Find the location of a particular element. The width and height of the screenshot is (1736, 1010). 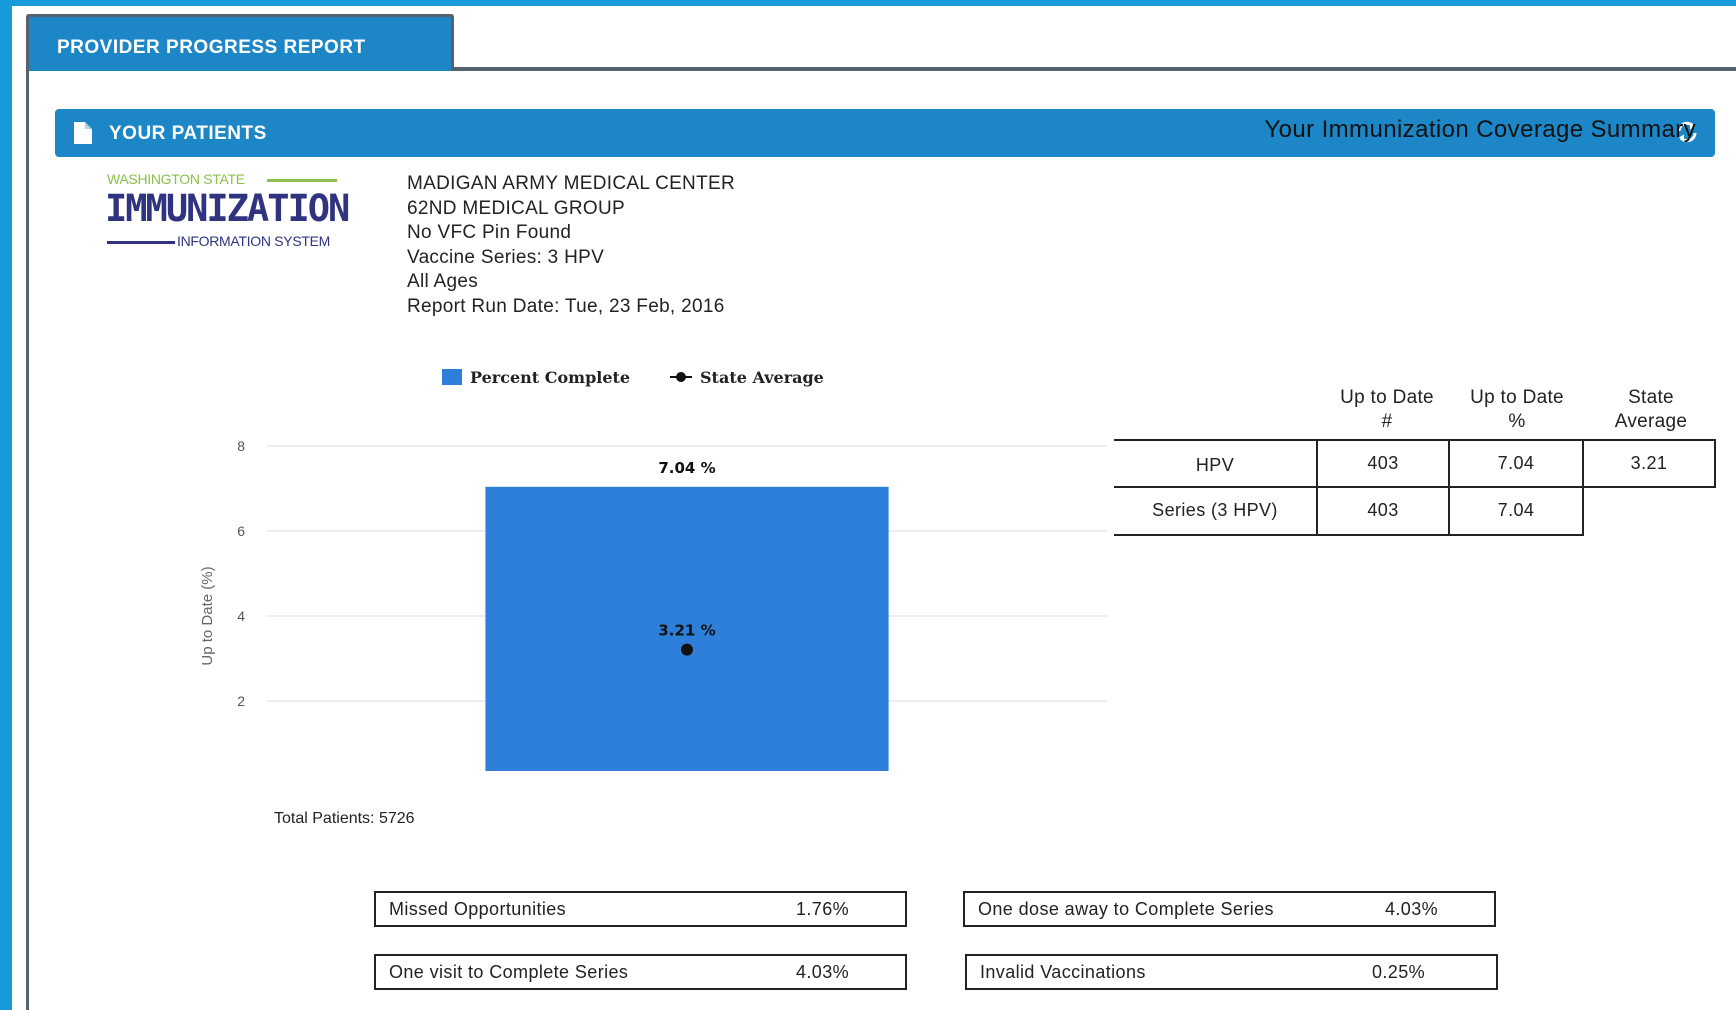

legend-label-state-average: State Average is located at coordinates (762, 377).